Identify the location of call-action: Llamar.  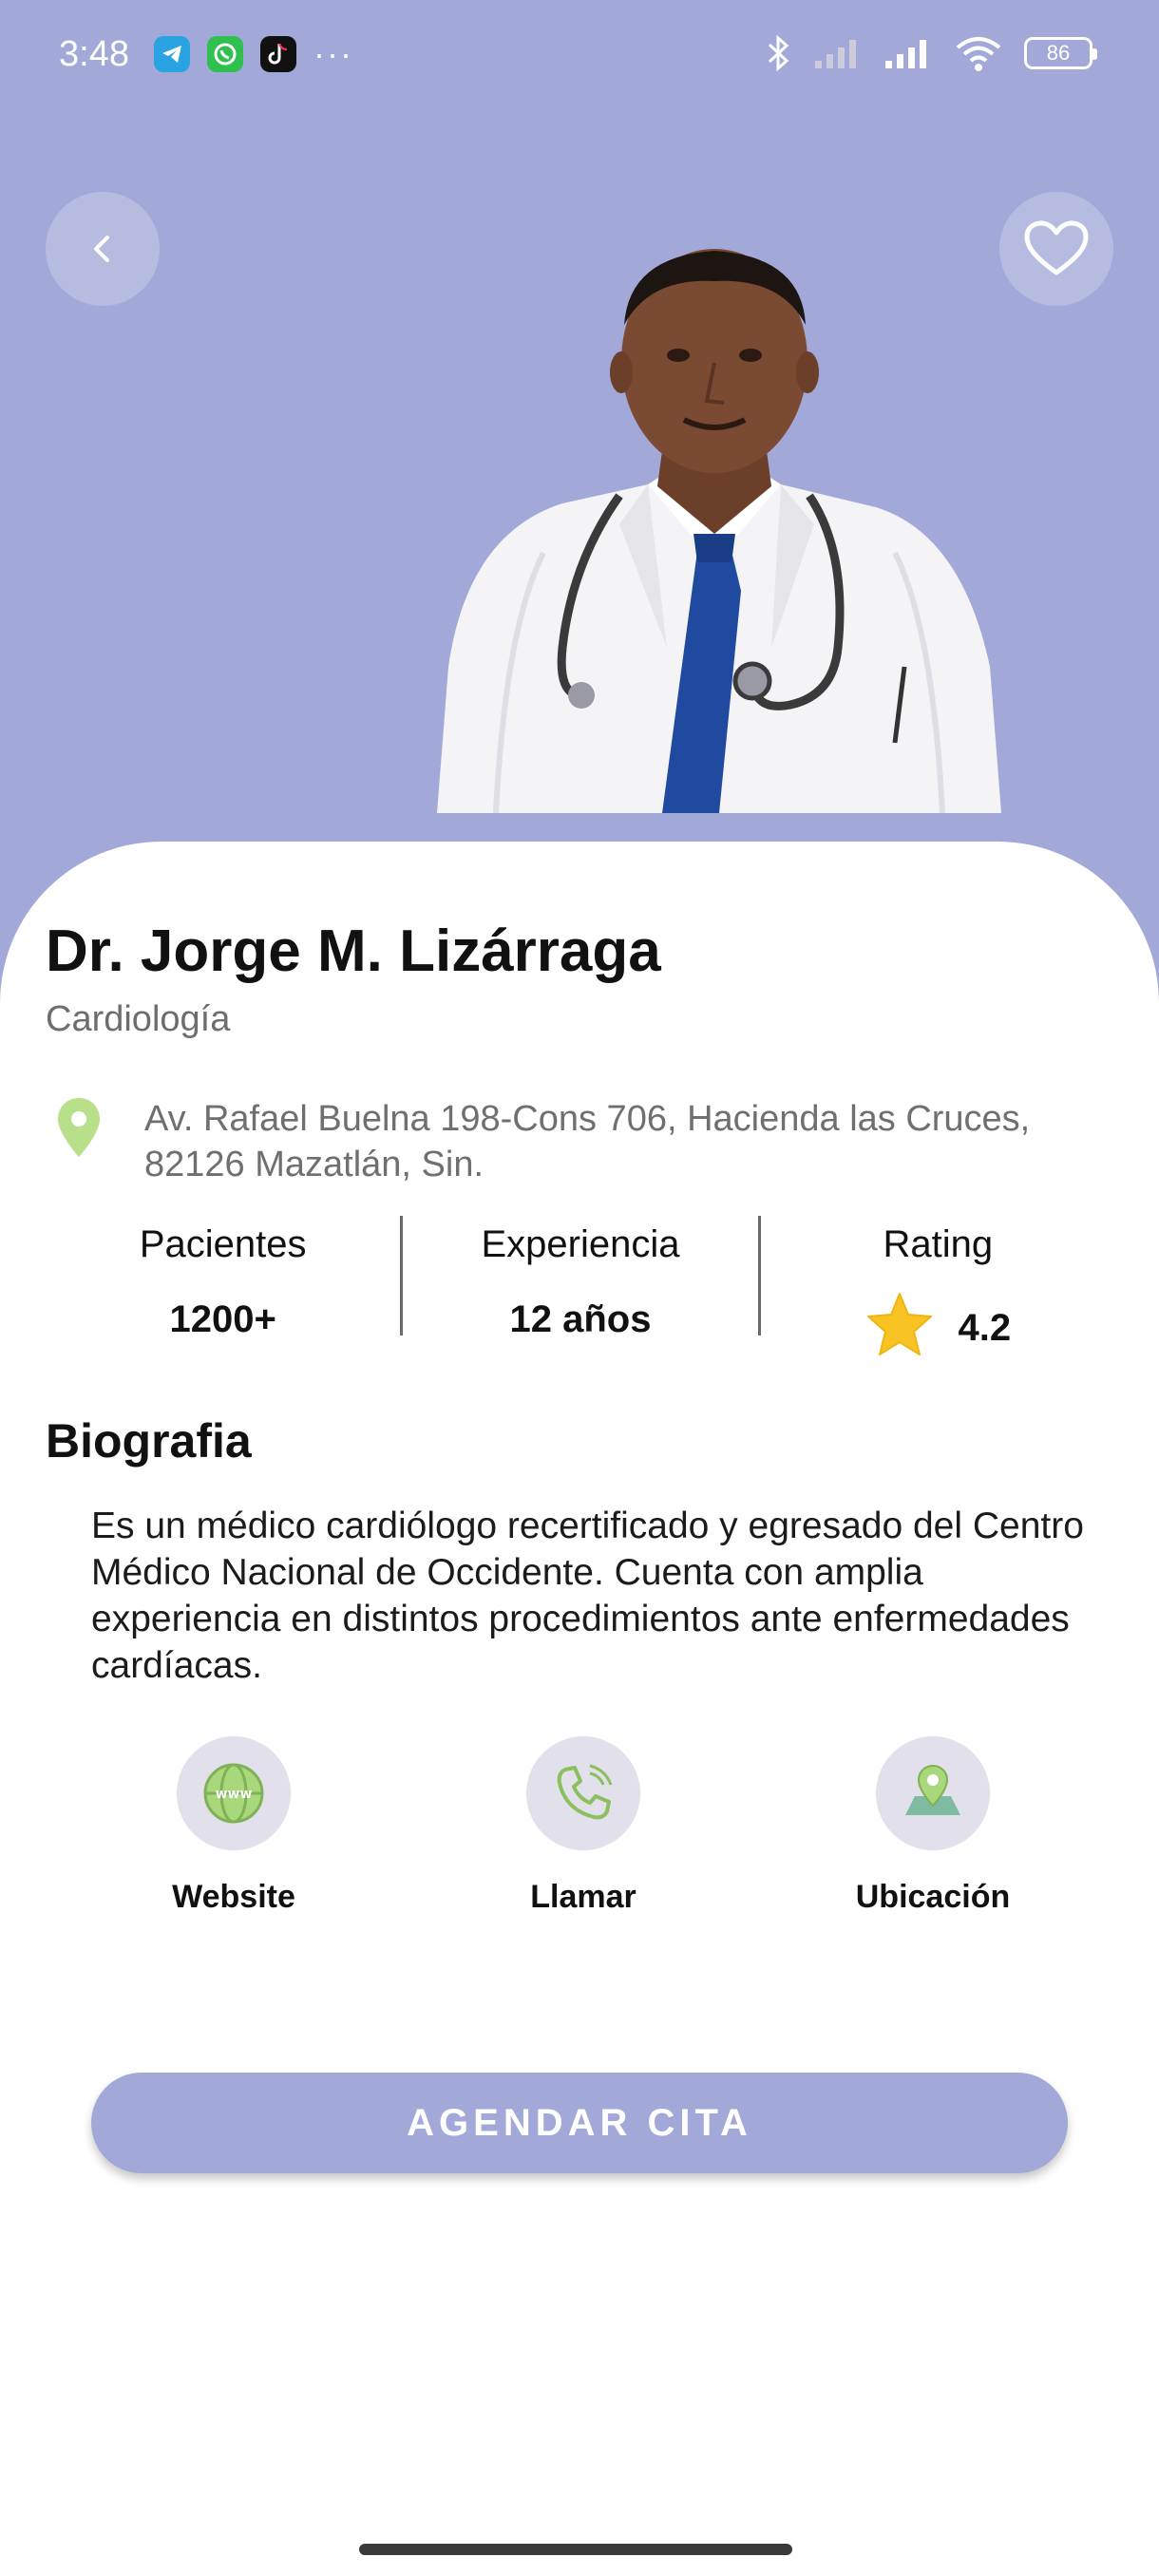
(583, 1826).